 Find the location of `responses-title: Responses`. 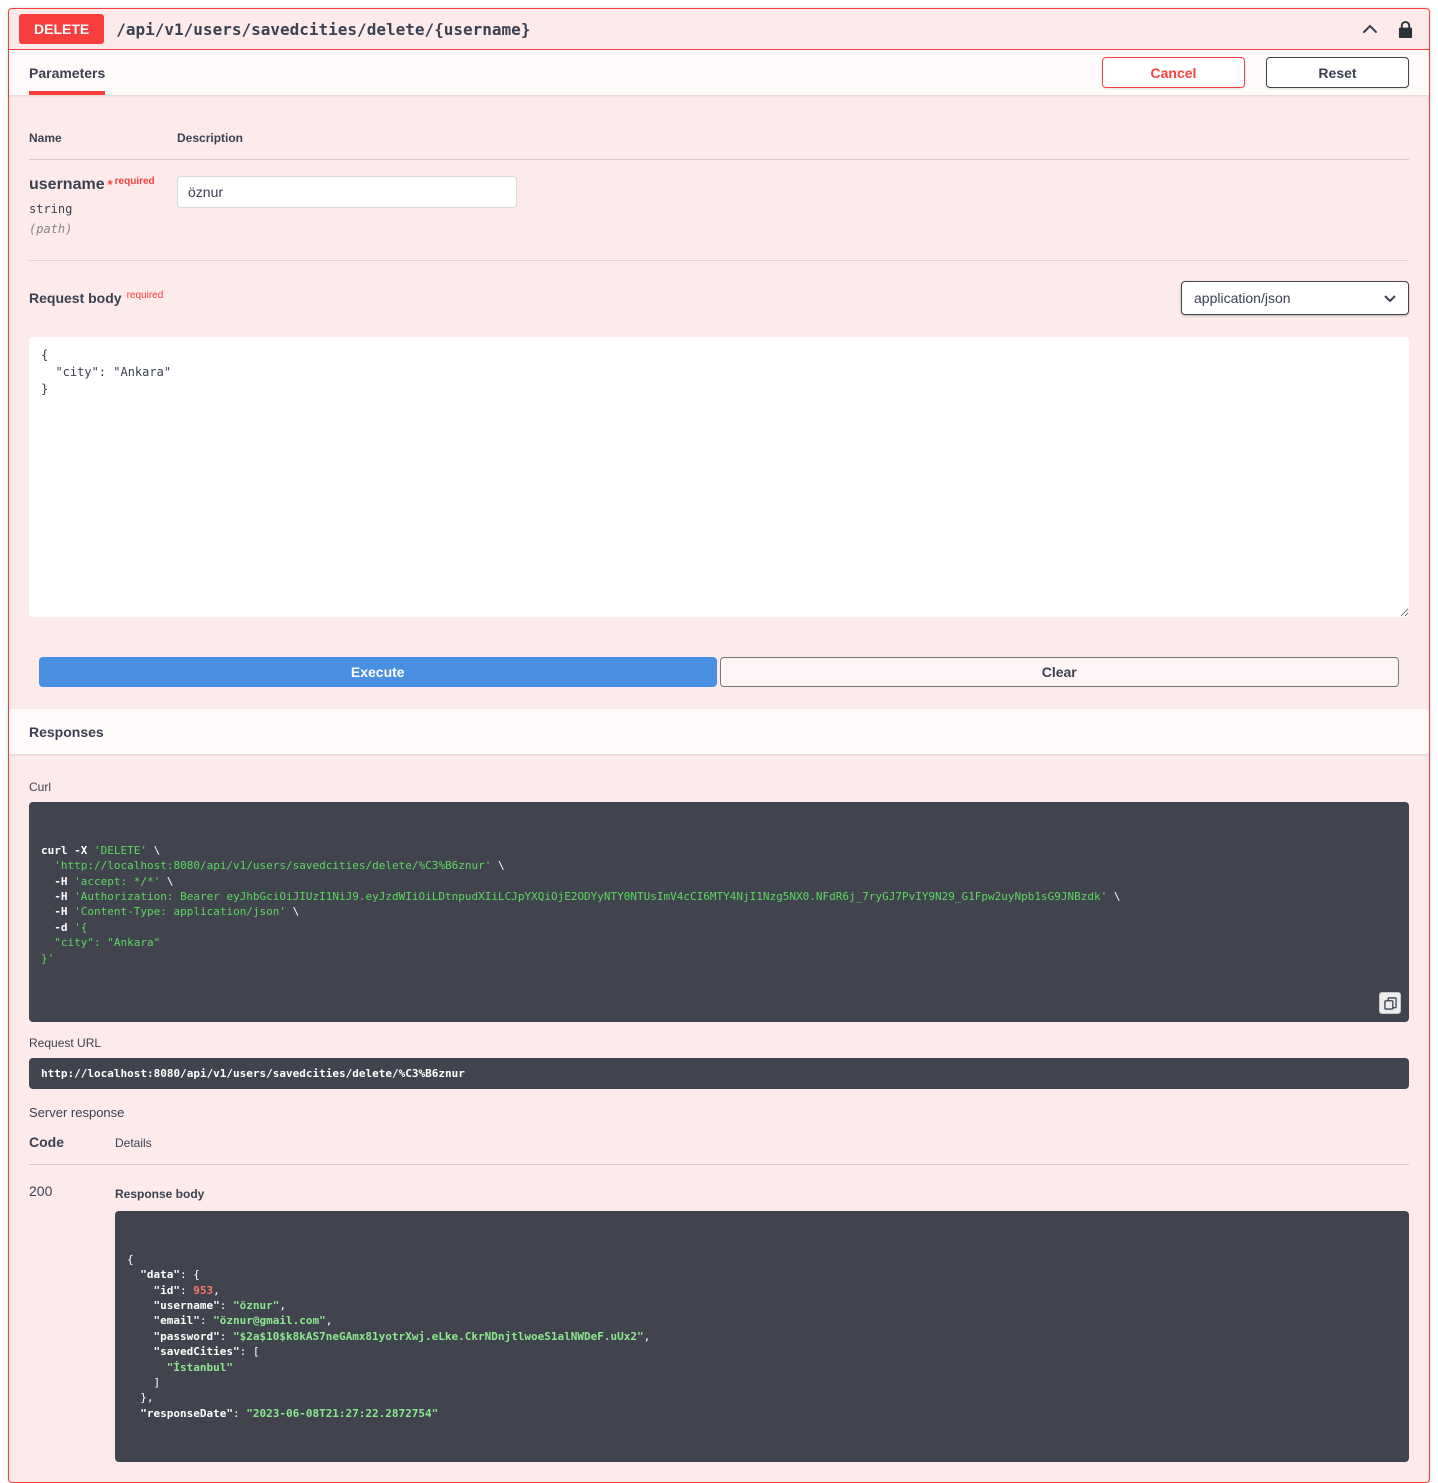

responses-title: Responses is located at coordinates (66, 731).